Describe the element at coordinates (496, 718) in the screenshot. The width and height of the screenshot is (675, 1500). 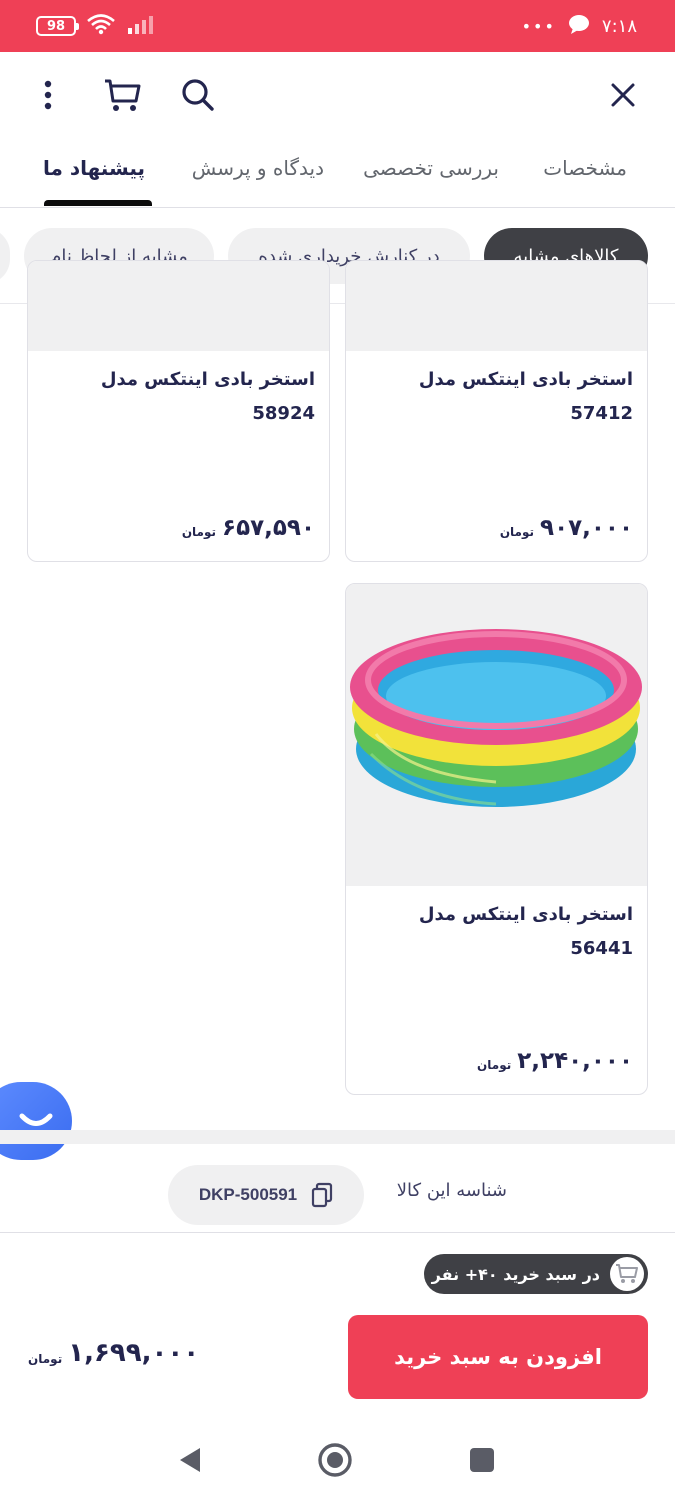
I see `inflatable-pool-image` at that location.